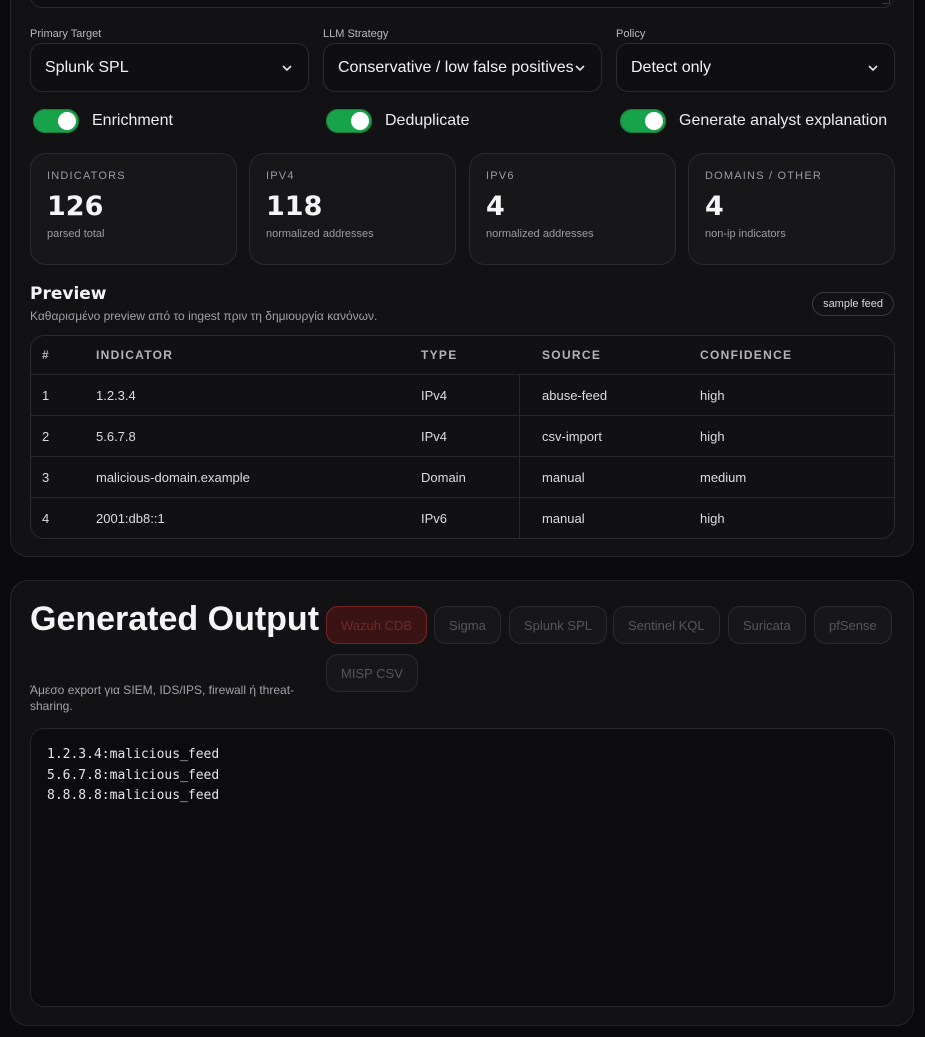  Describe the element at coordinates (46, 436) in the screenshot. I see `table-cell: 2` at that location.